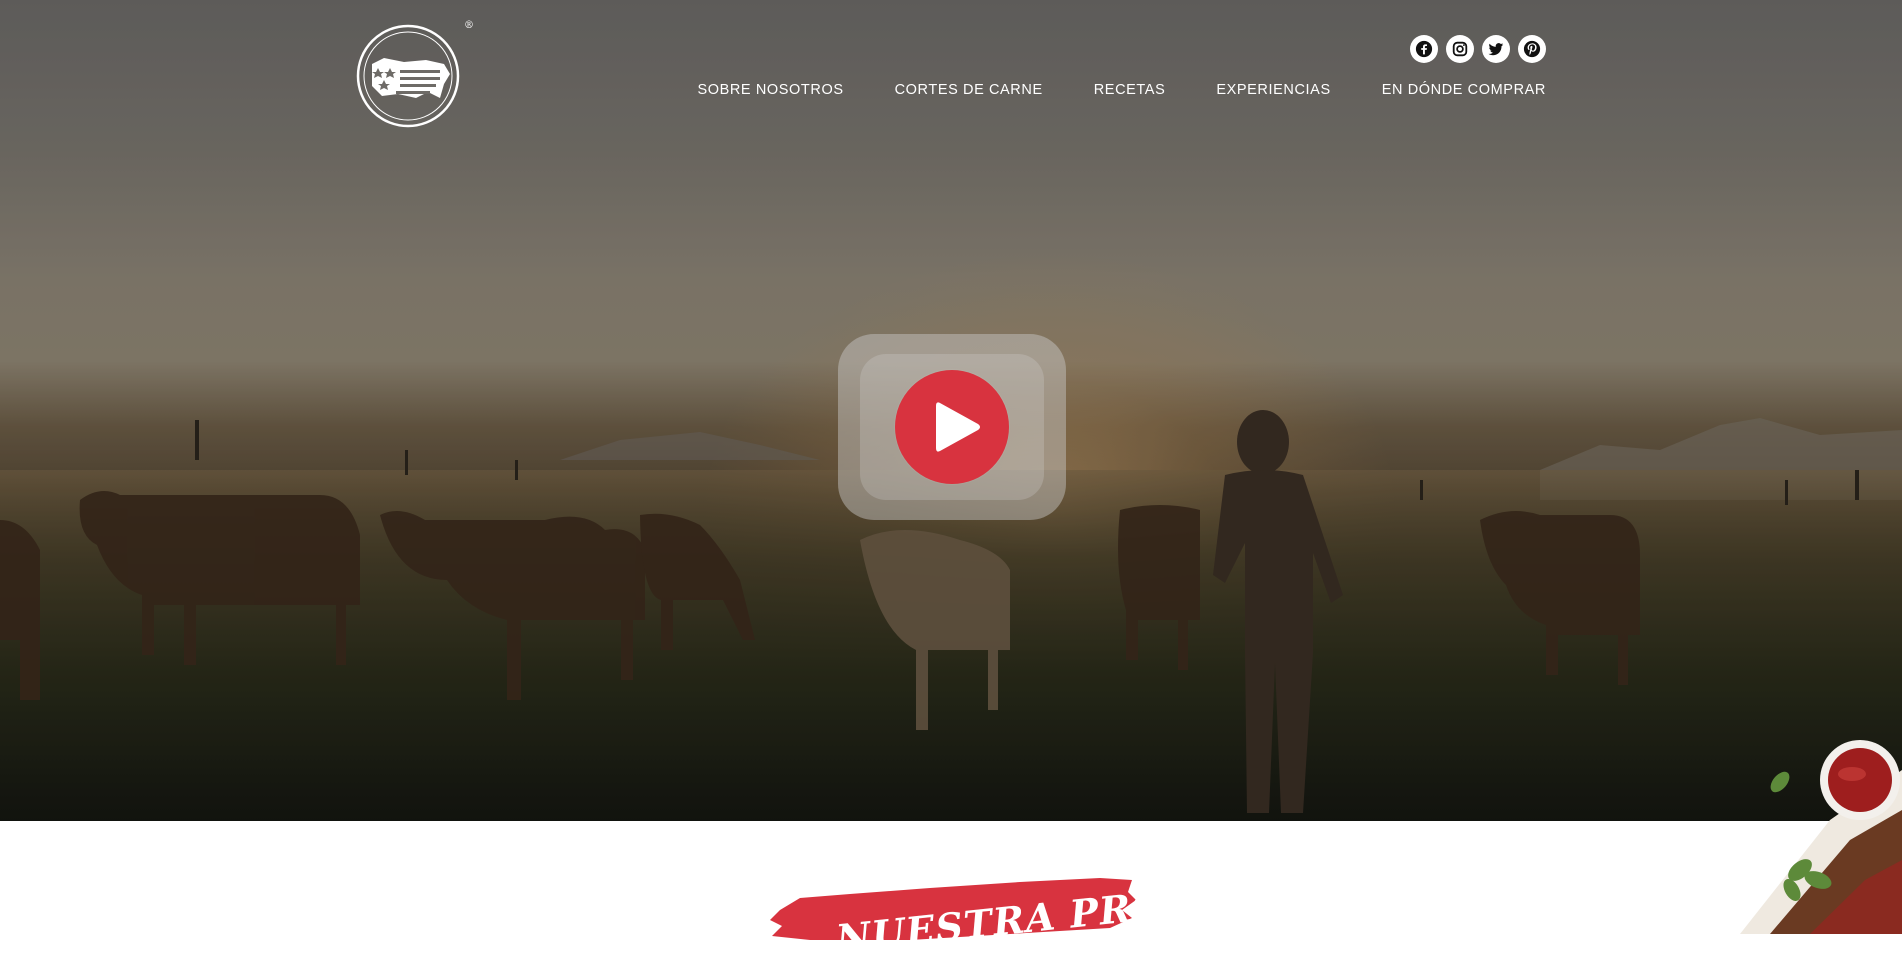 This screenshot has width=1902, height=961. What do you see at coordinates (1424, 49) in the screenshot?
I see `facebook-icon` at bounding box center [1424, 49].